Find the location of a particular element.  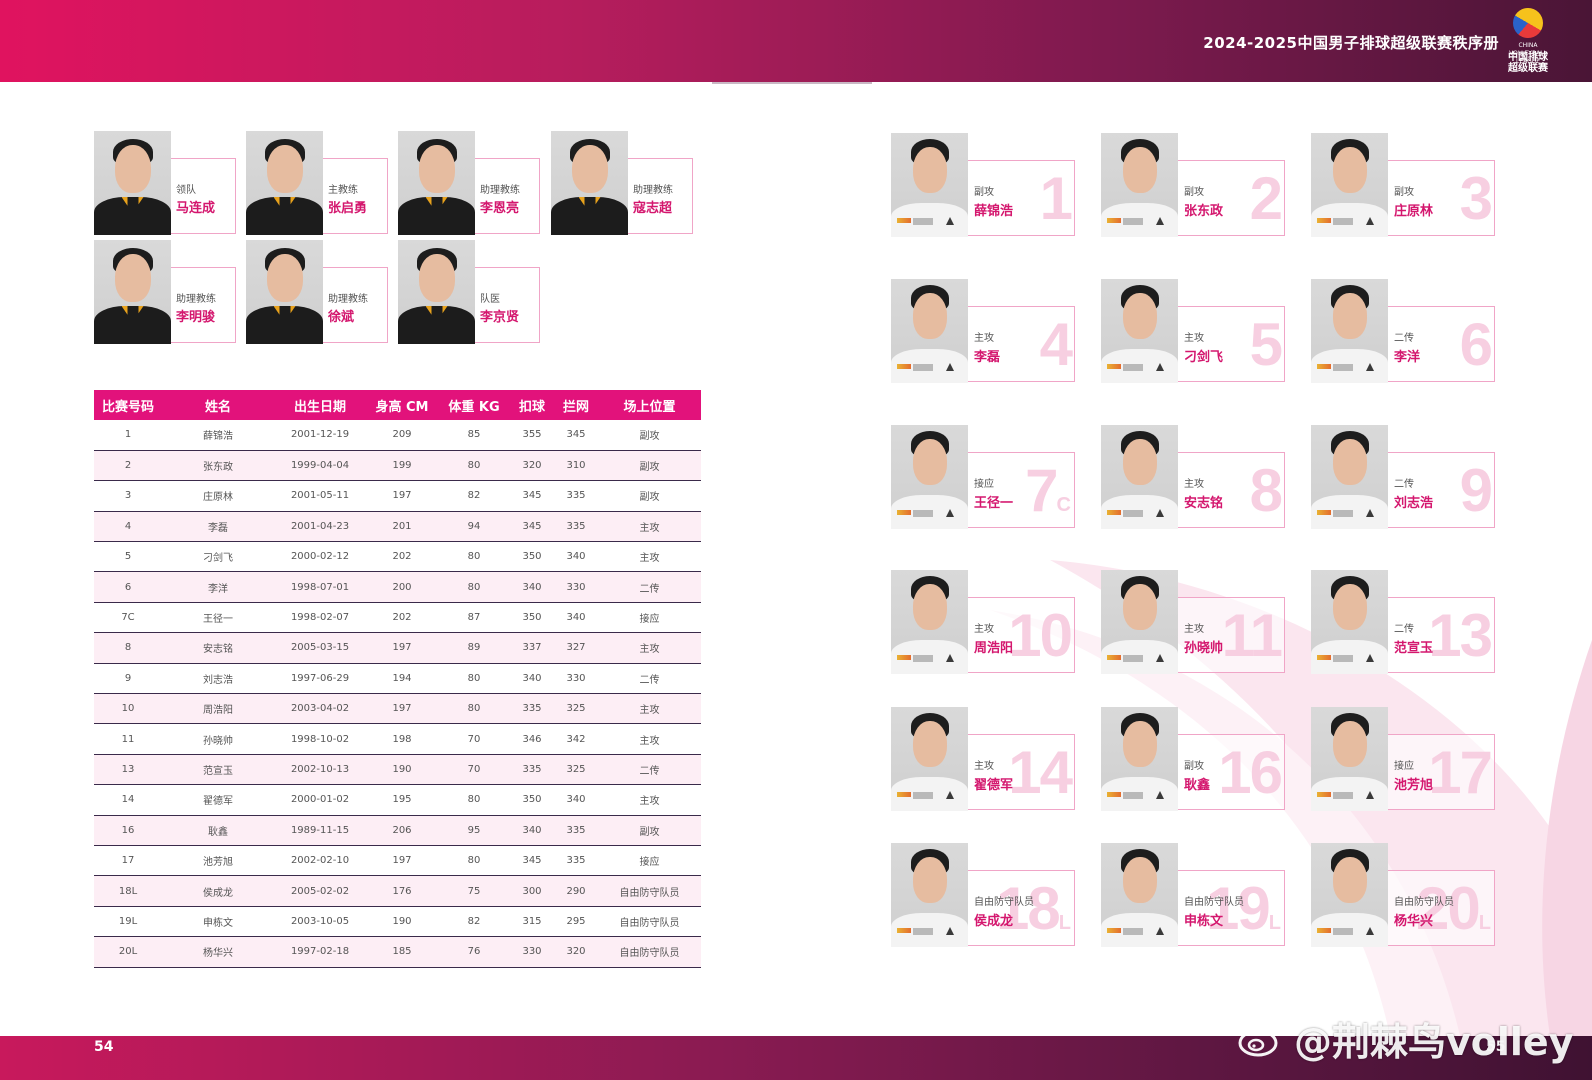

table-cell: 202 is located at coordinates (402, 618).